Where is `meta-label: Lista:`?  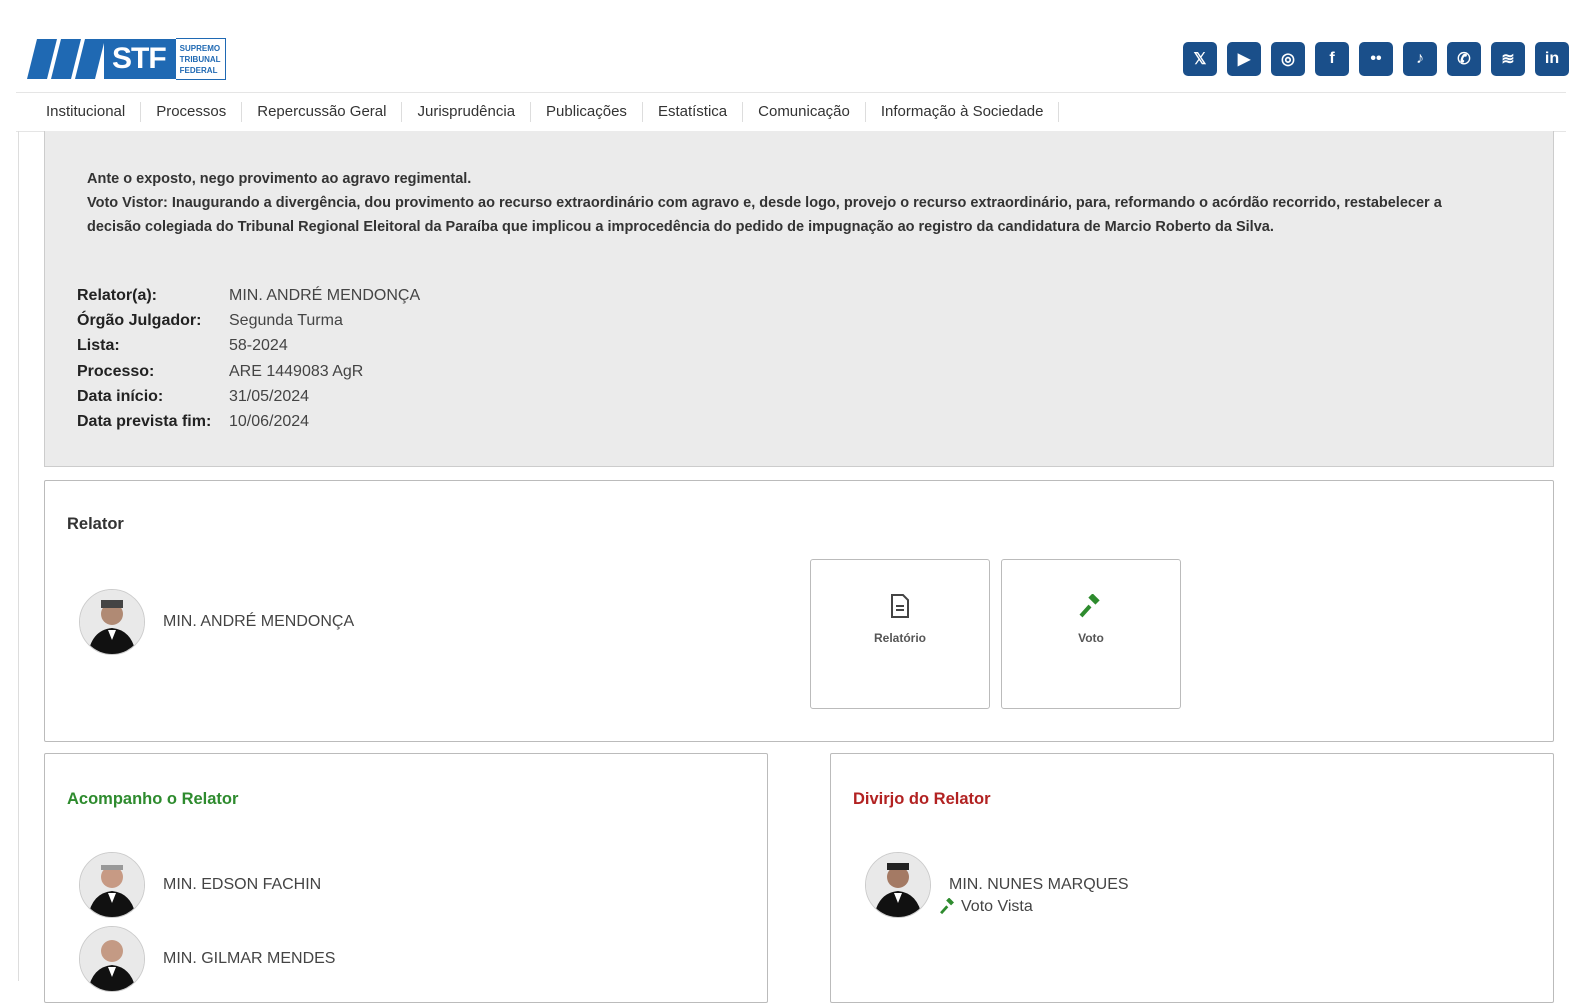
meta-label: Lista: is located at coordinates (98, 346).